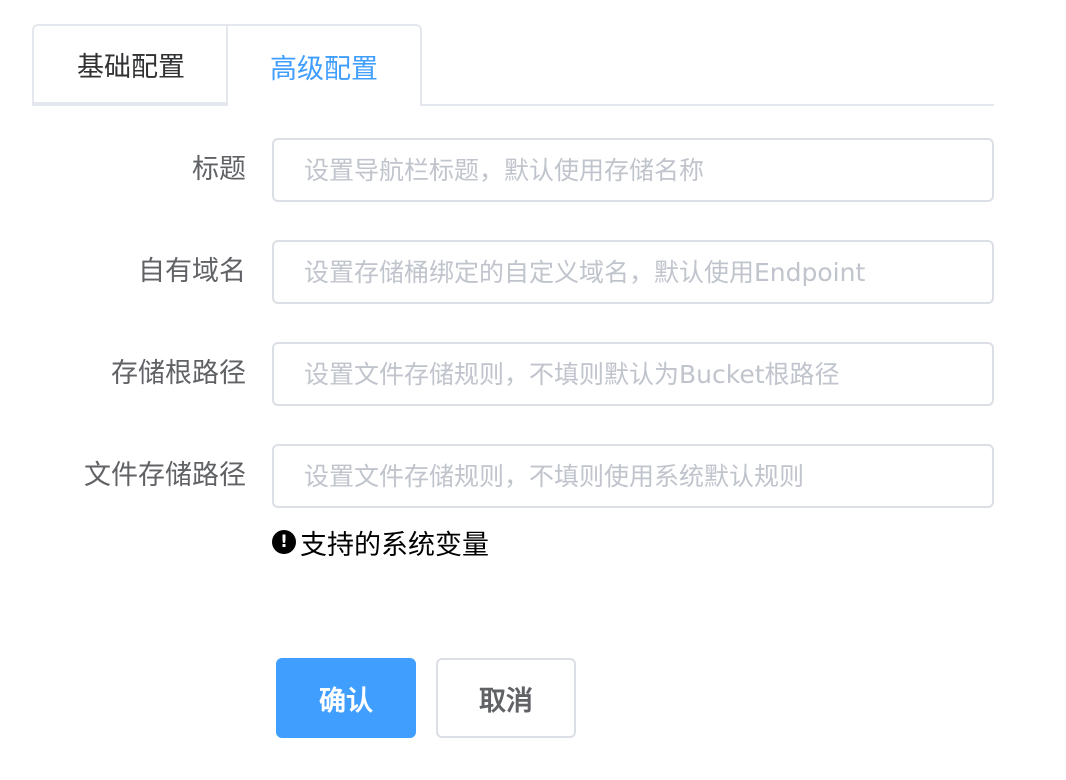 This screenshot has height=780, width=1066. I want to click on root-path-input, so click(633, 374).